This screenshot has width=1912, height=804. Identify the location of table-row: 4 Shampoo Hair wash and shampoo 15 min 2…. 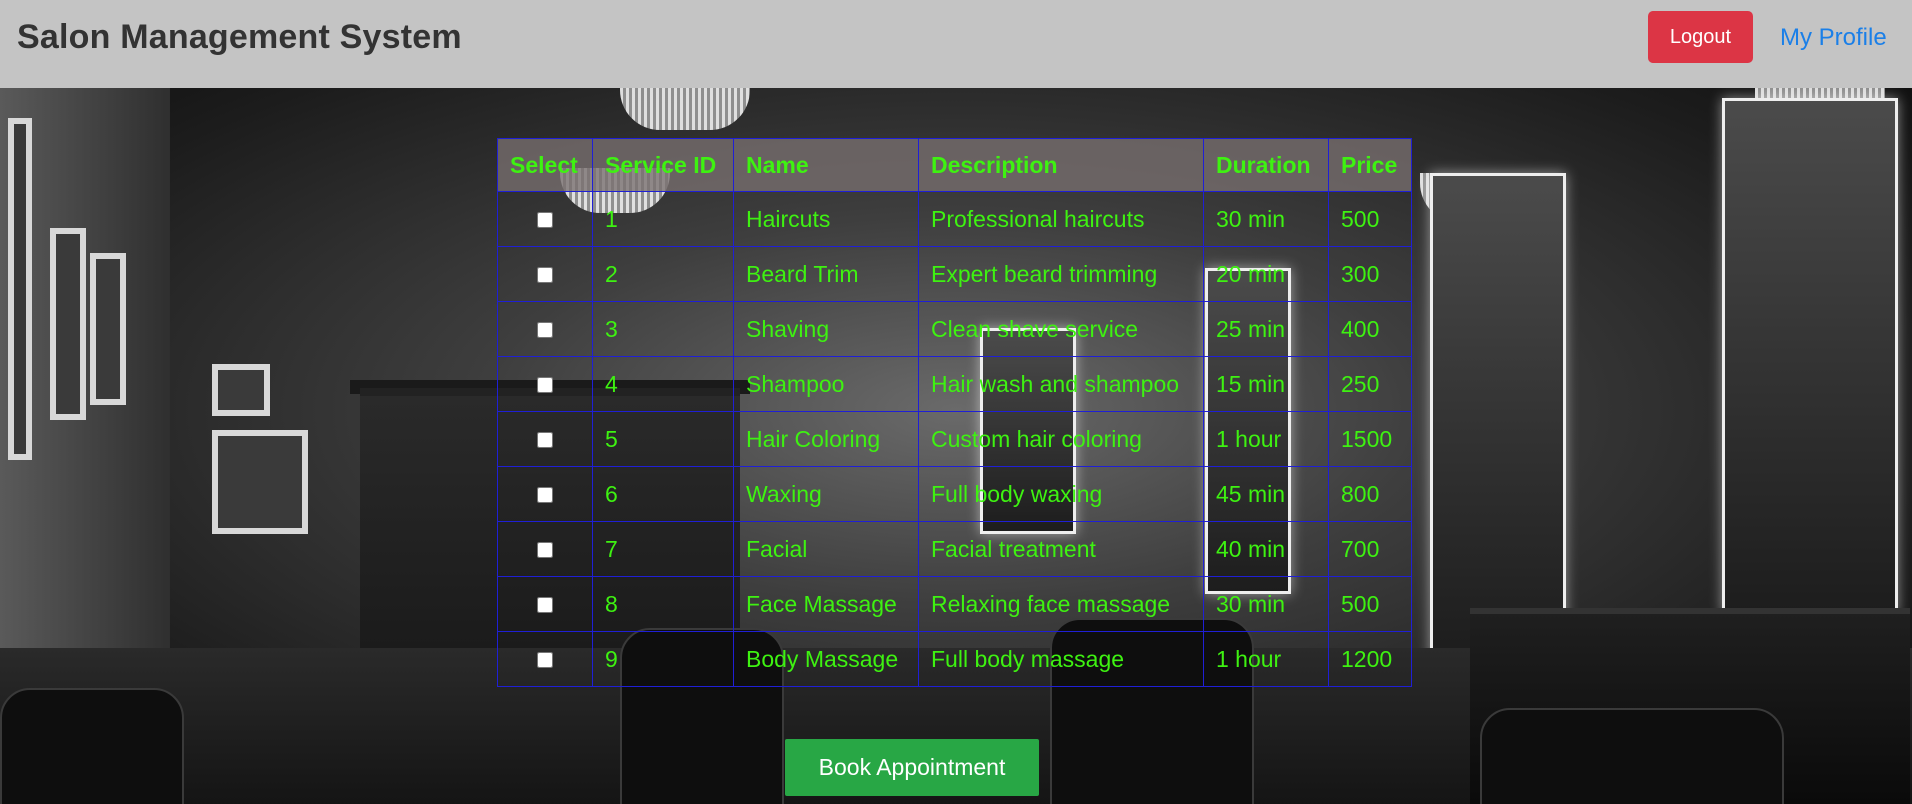
(954, 384).